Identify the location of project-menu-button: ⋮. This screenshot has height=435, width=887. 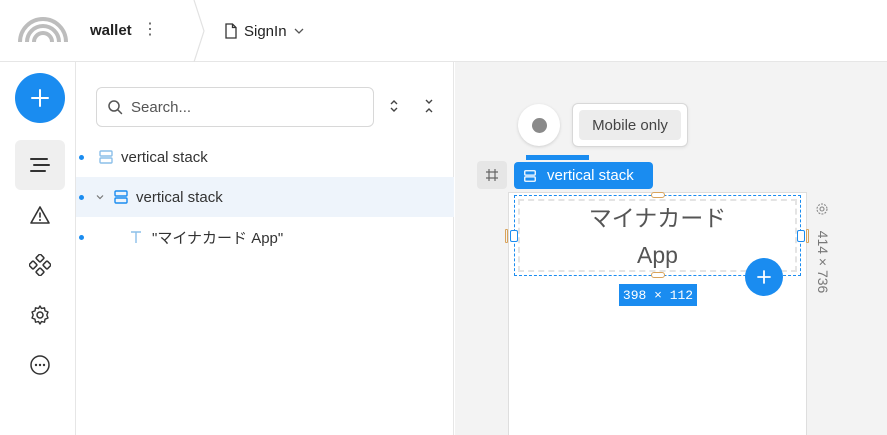
(150, 30).